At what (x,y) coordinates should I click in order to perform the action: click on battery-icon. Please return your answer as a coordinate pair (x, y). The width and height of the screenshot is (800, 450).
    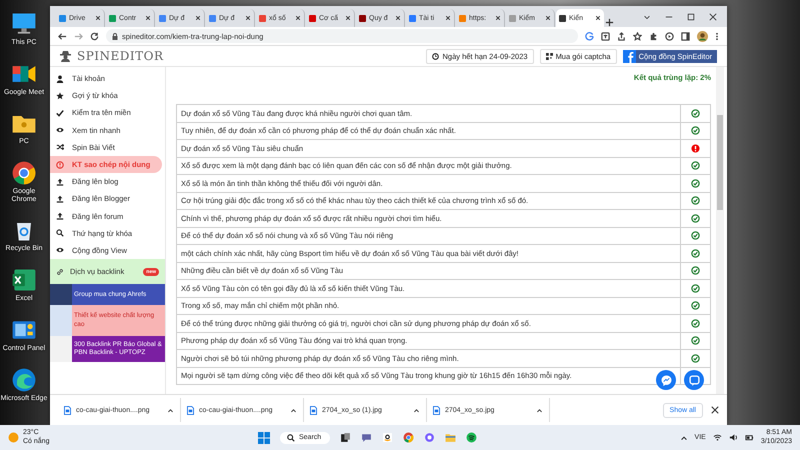
    Looking at the image, I should click on (749, 437).